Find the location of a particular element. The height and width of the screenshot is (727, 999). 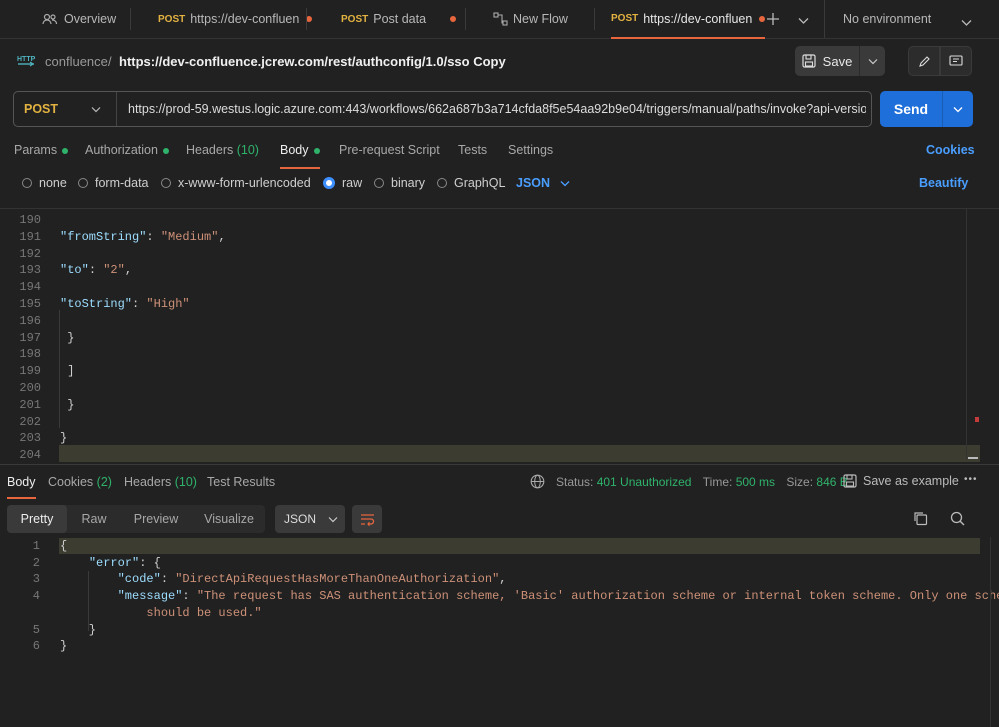

time-value: 500 ms is located at coordinates (755, 482).